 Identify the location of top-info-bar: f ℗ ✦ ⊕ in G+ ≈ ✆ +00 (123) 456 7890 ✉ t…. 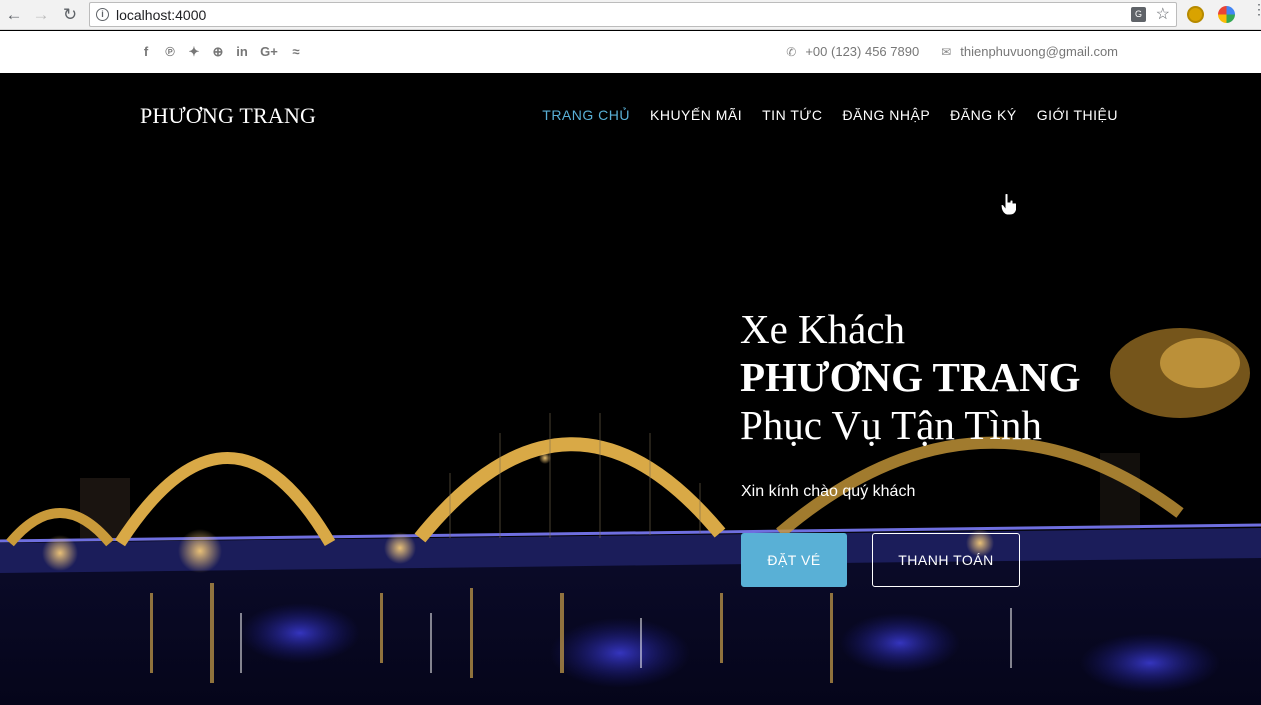
(630, 52).